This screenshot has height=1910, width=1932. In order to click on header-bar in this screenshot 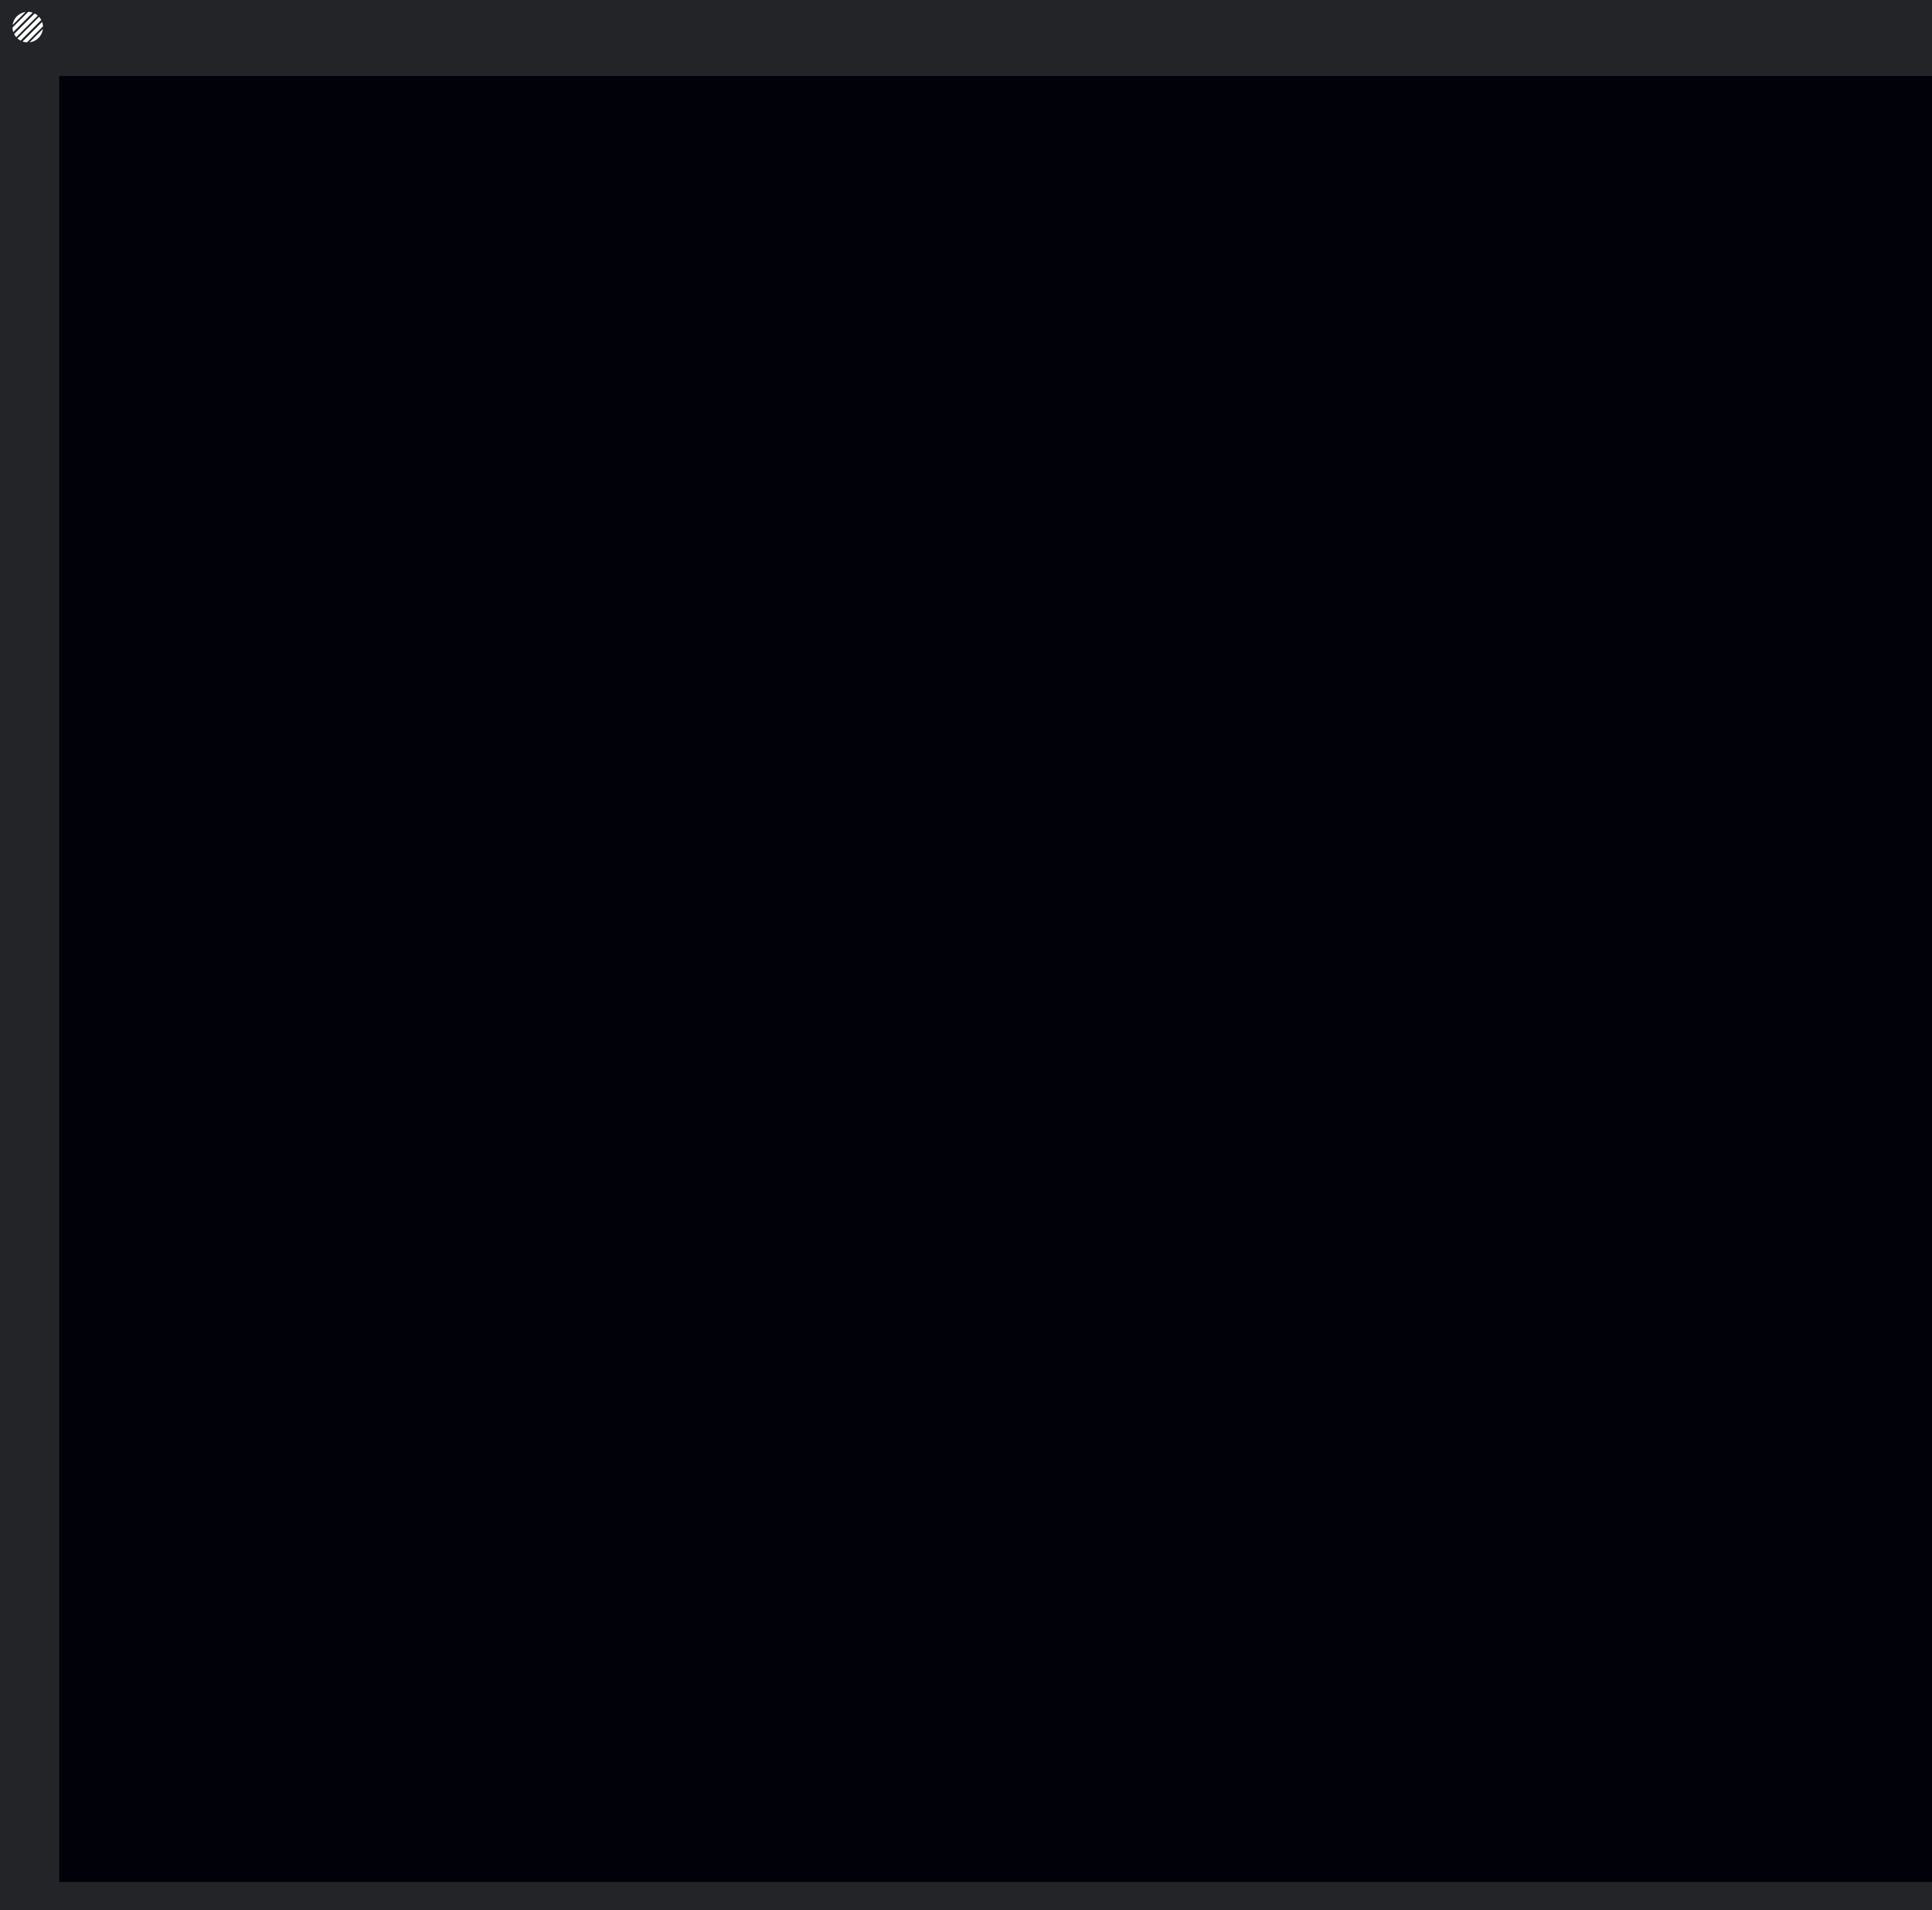, I will do `click(966, 38)`.